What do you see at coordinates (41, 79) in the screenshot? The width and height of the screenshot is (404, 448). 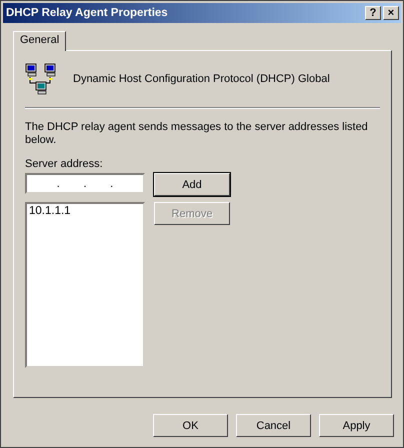 I see `network-computers-icon` at bounding box center [41, 79].